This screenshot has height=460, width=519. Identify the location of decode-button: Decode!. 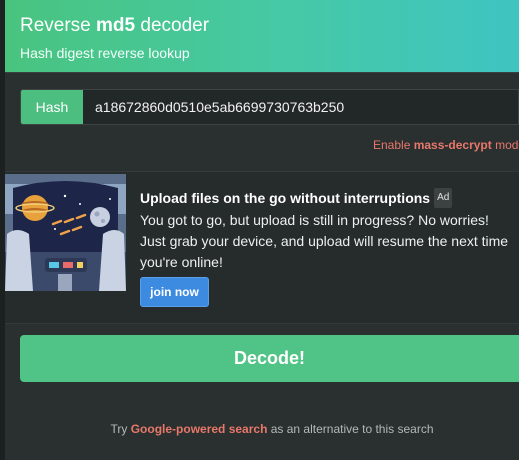
(269, 358).